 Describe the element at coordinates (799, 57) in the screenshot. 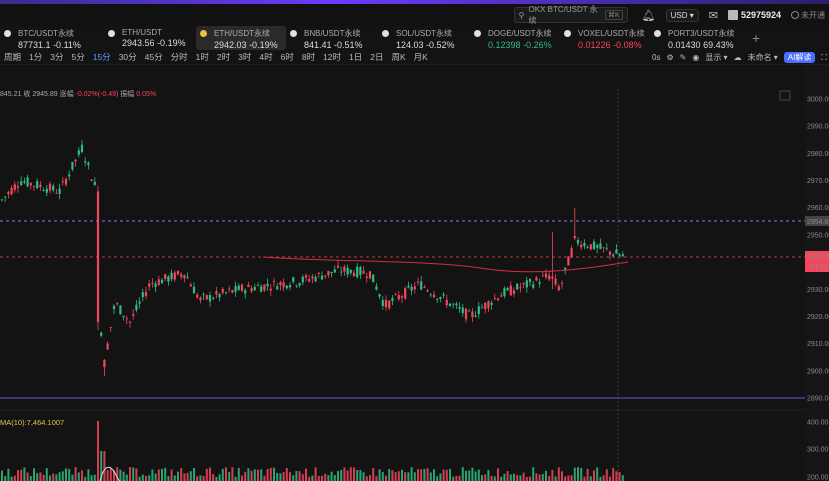

I see `ai-analysis-button: AI解读` at that location.